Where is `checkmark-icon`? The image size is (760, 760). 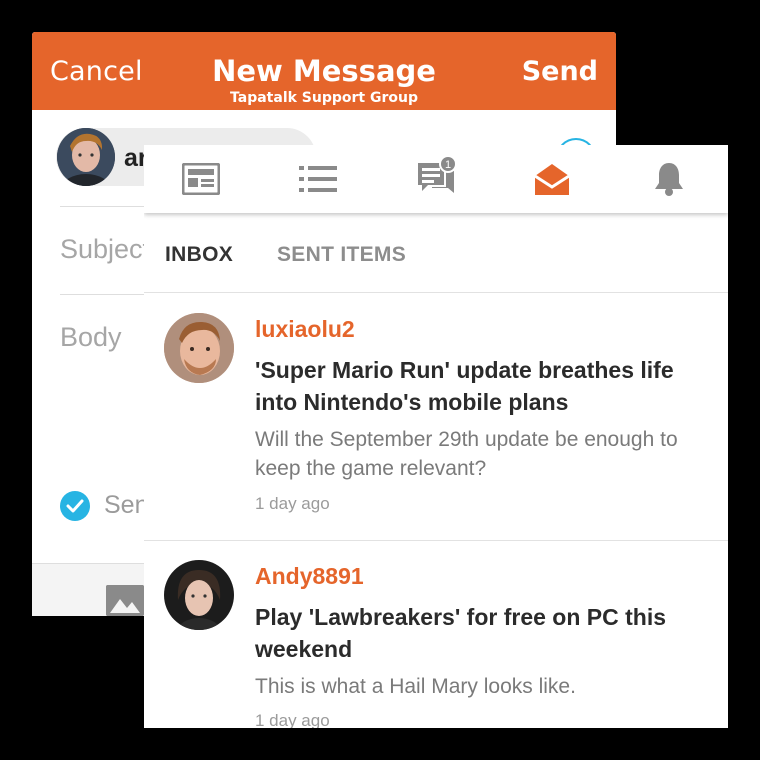
checkmark-icon is located at coordinates (75, 506).